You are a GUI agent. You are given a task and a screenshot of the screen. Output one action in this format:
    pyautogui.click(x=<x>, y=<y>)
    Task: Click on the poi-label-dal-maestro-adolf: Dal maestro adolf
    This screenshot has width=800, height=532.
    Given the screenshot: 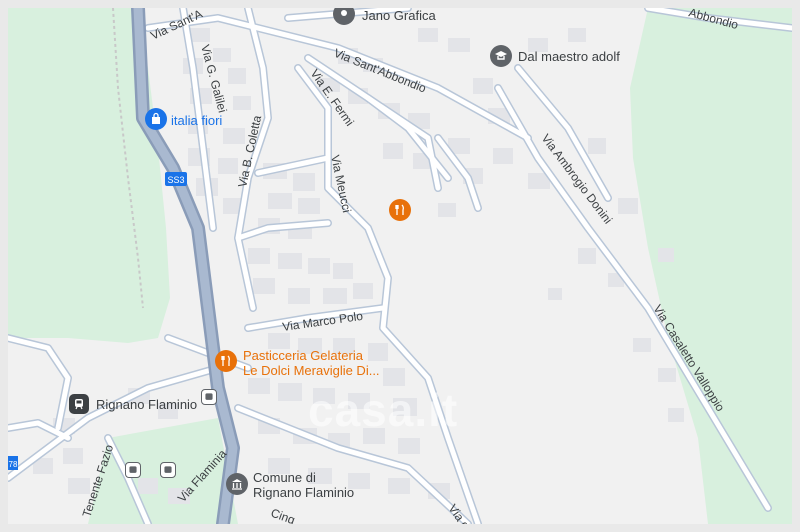 What is the action you would take?
    pyautogui.click(x=569, y=56)
    